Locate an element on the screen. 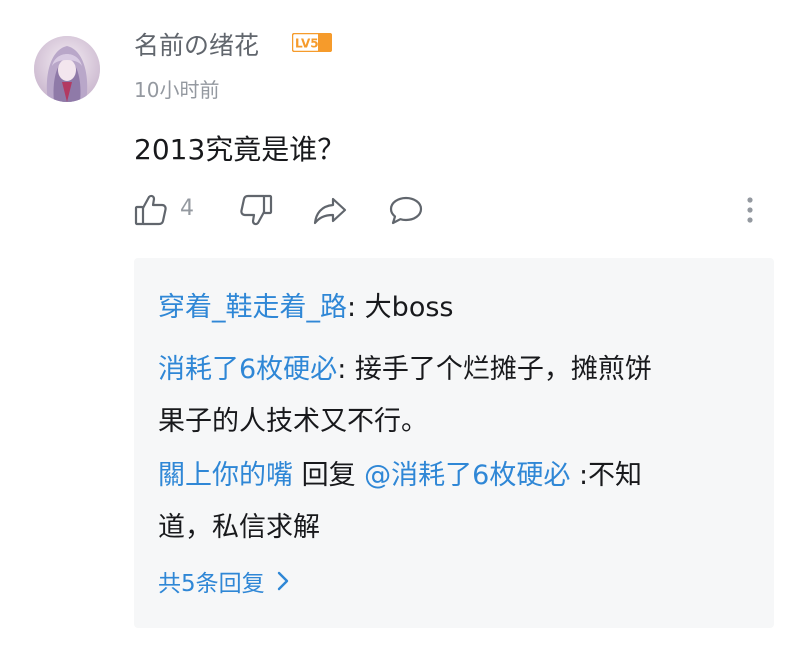 The width and height of the screenshot is (800, 650). comment-text: 2013究竟是谁？ is located at coordinates (240, 149).